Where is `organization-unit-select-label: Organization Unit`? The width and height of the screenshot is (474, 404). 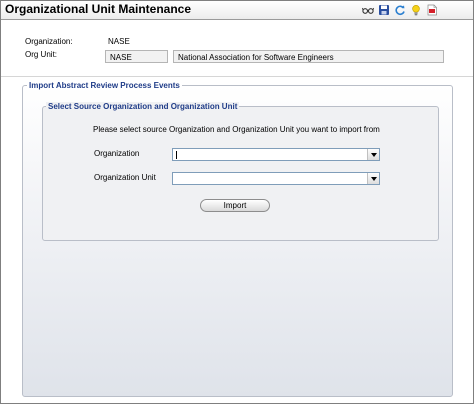
organization-unit-select-label: Organization Unit is located at coordinates (125, 177).